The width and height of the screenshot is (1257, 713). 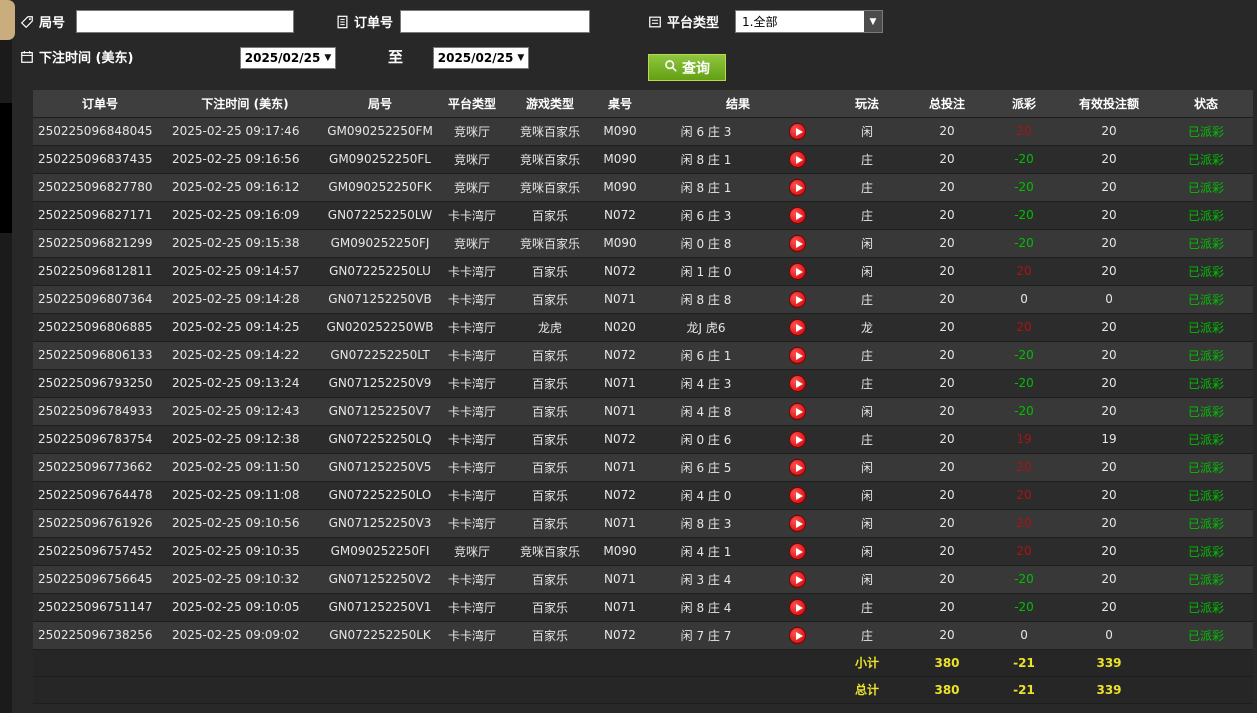 What do you see at coordinates (738, 104) in the screenshot?
I see `column-header-result: 结果` at bounding box center [738, 104].